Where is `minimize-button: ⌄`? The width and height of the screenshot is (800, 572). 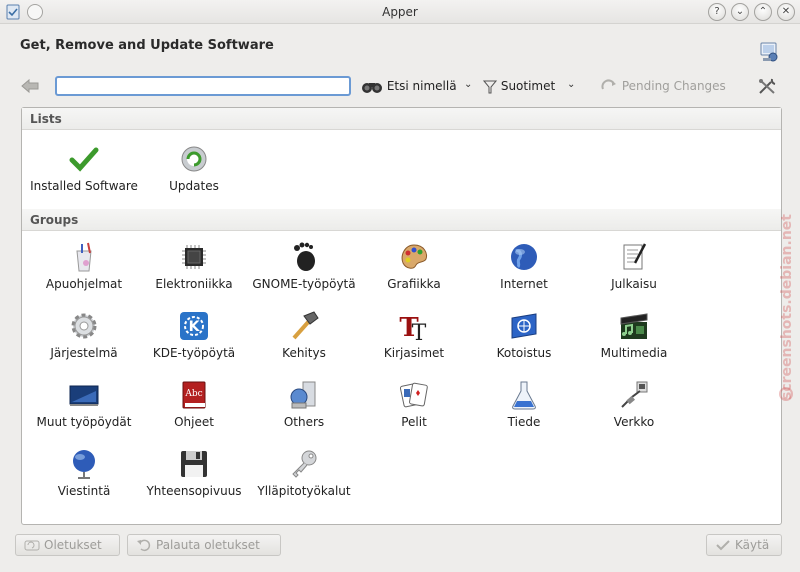 minimize-button: ⌄ is located at coordinates (740, 12).